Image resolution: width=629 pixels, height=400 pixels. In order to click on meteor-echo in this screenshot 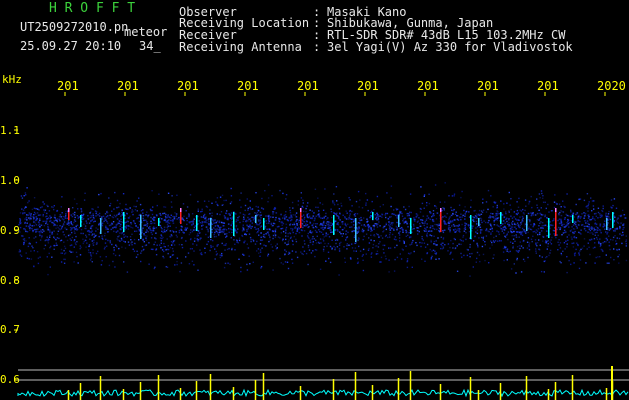, I will do `click(101, 226)`.